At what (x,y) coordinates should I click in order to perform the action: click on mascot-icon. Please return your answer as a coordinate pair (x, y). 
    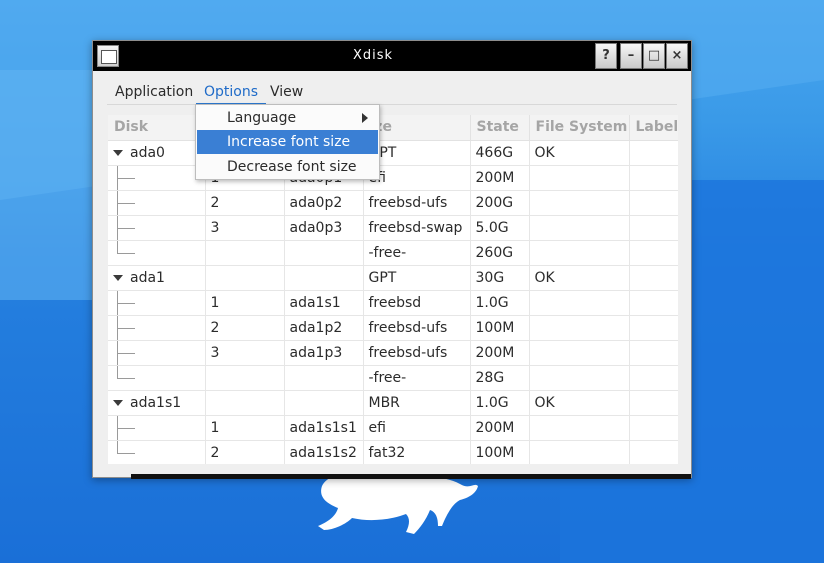
    Looking at the image, I should click on (398, 502).